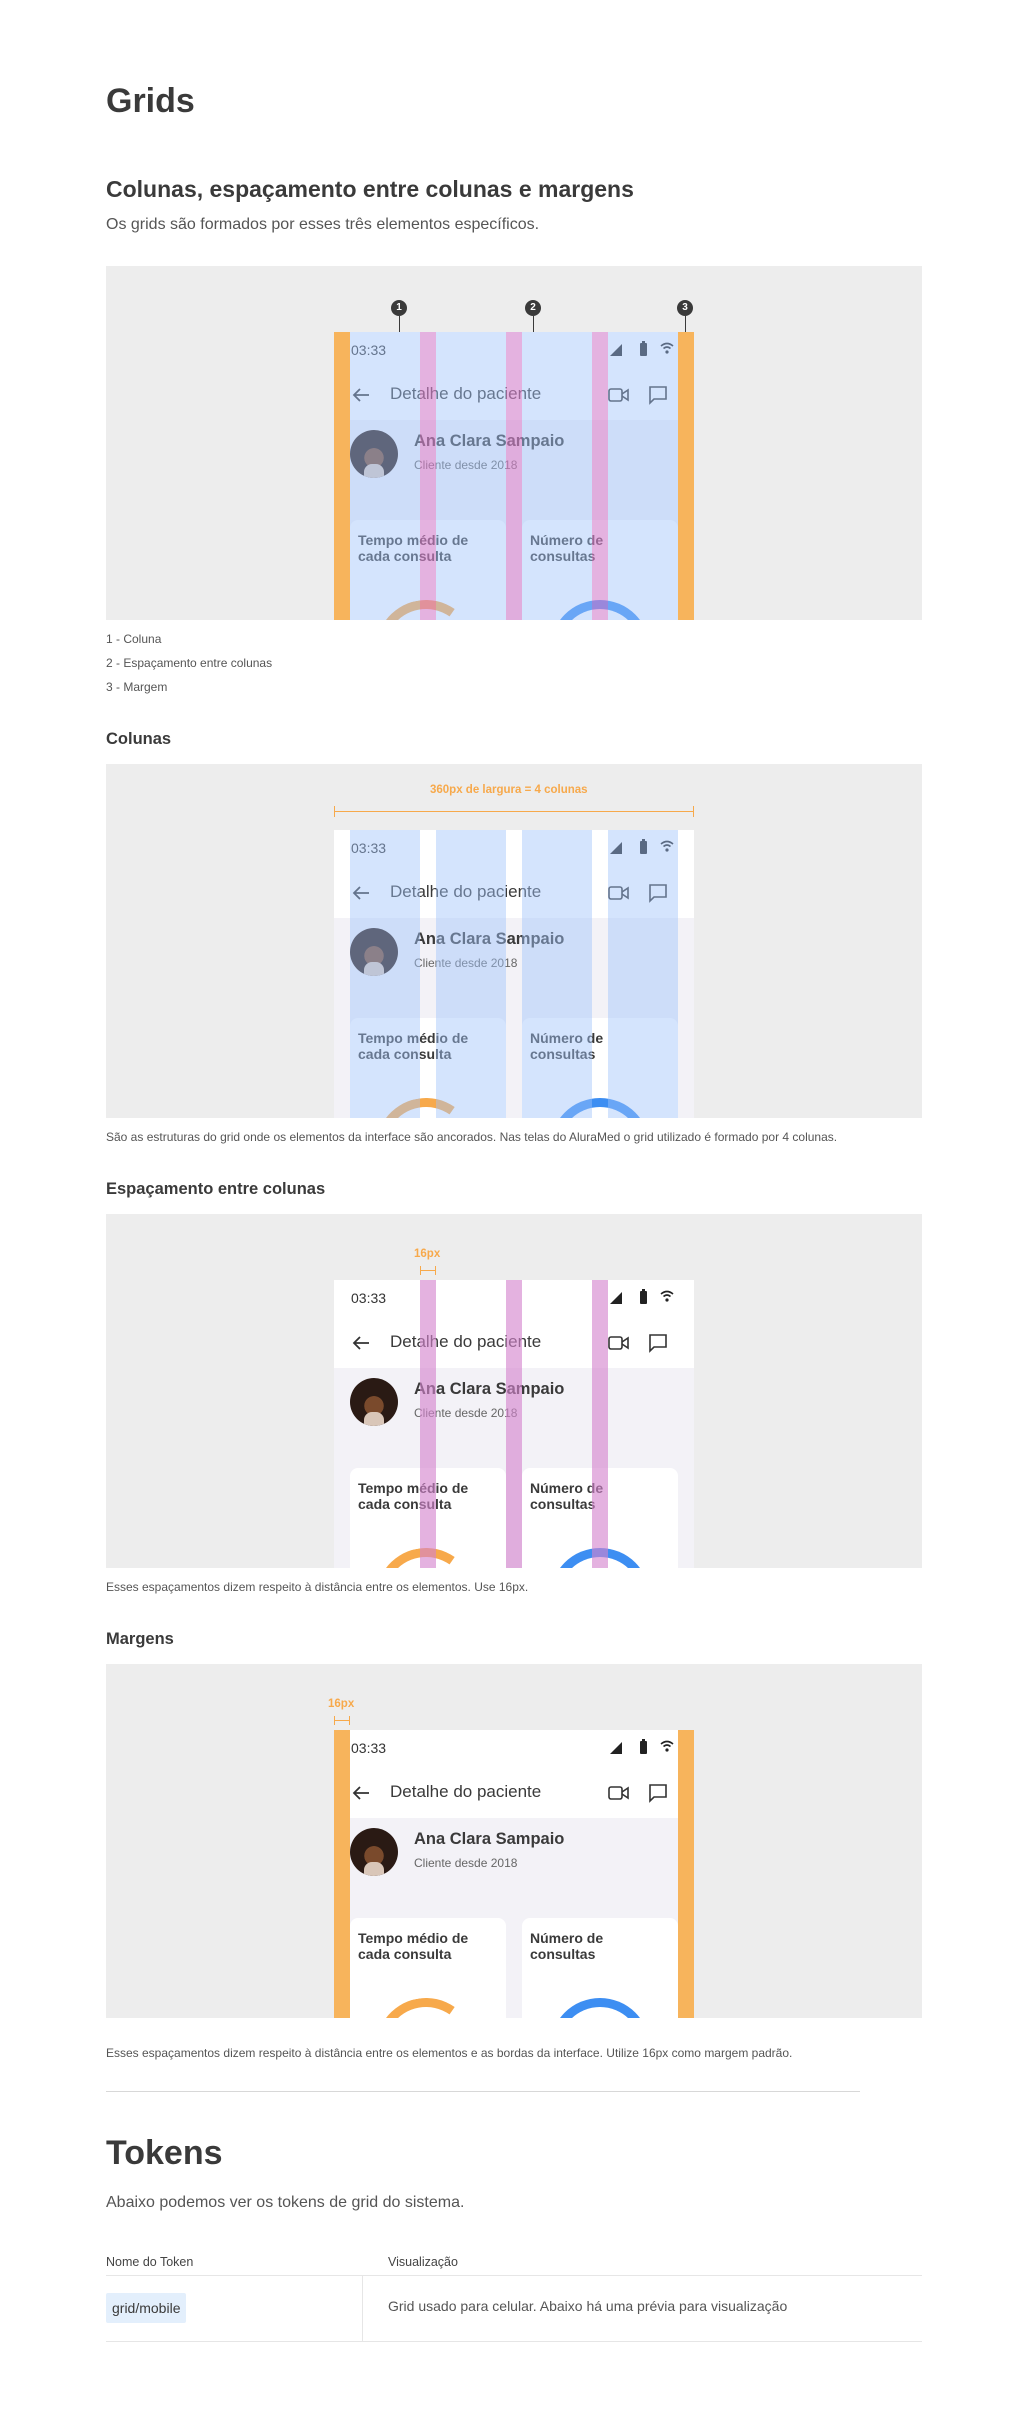 The height and width of the screenshot is (2412, 1028). Describe the element at coordinates (466, 1791) in the screenshot. I see `appbar-title: Detalhe do paciente` at that location.